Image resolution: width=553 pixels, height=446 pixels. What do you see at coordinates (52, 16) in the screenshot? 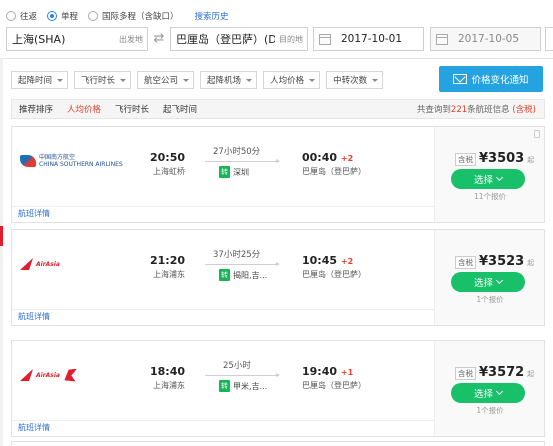
I see `radio-selected-icon` at bounding box center [52, 16].